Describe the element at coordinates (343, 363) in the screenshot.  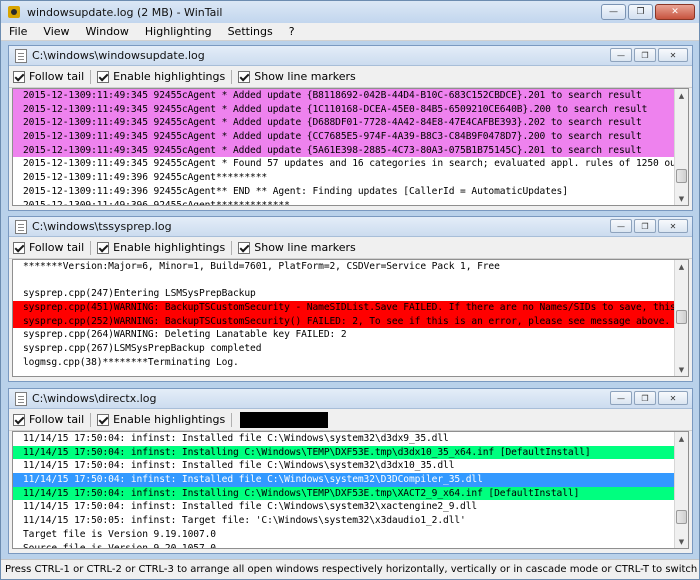
I see `log-line: logmsg.cpp(38)********Terminating Log.` at that location.